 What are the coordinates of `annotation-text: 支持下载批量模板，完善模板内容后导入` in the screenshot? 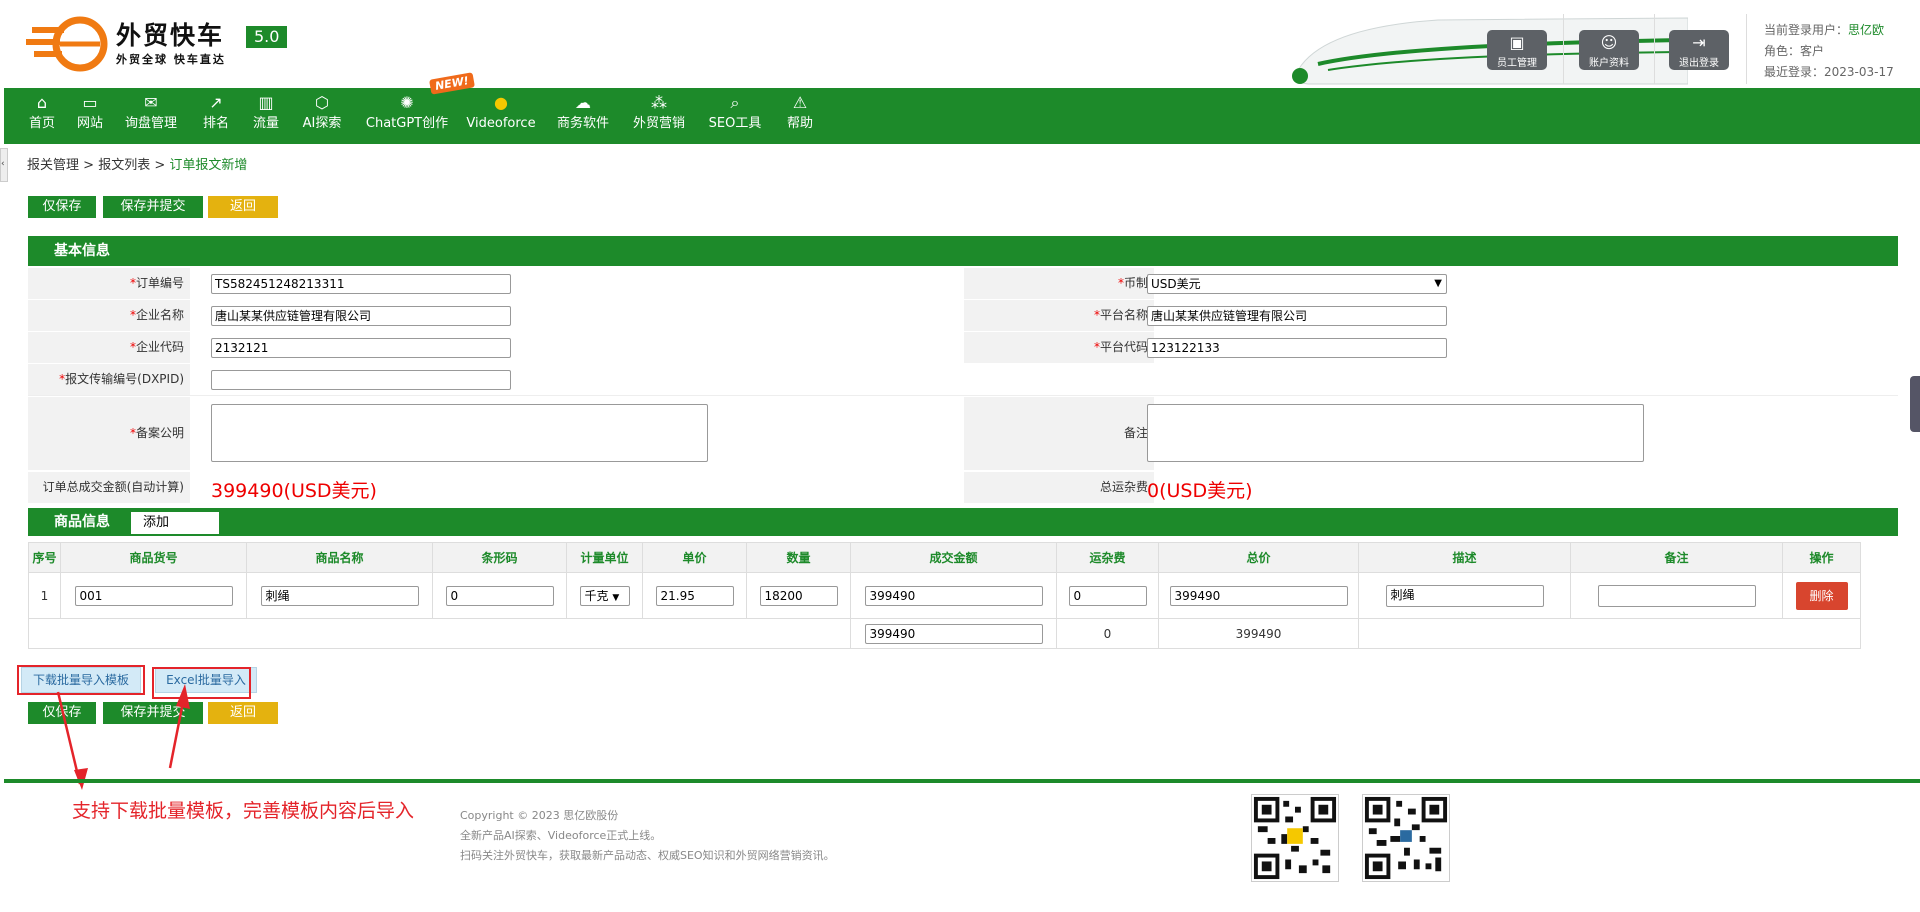 It's located at (243, 811).